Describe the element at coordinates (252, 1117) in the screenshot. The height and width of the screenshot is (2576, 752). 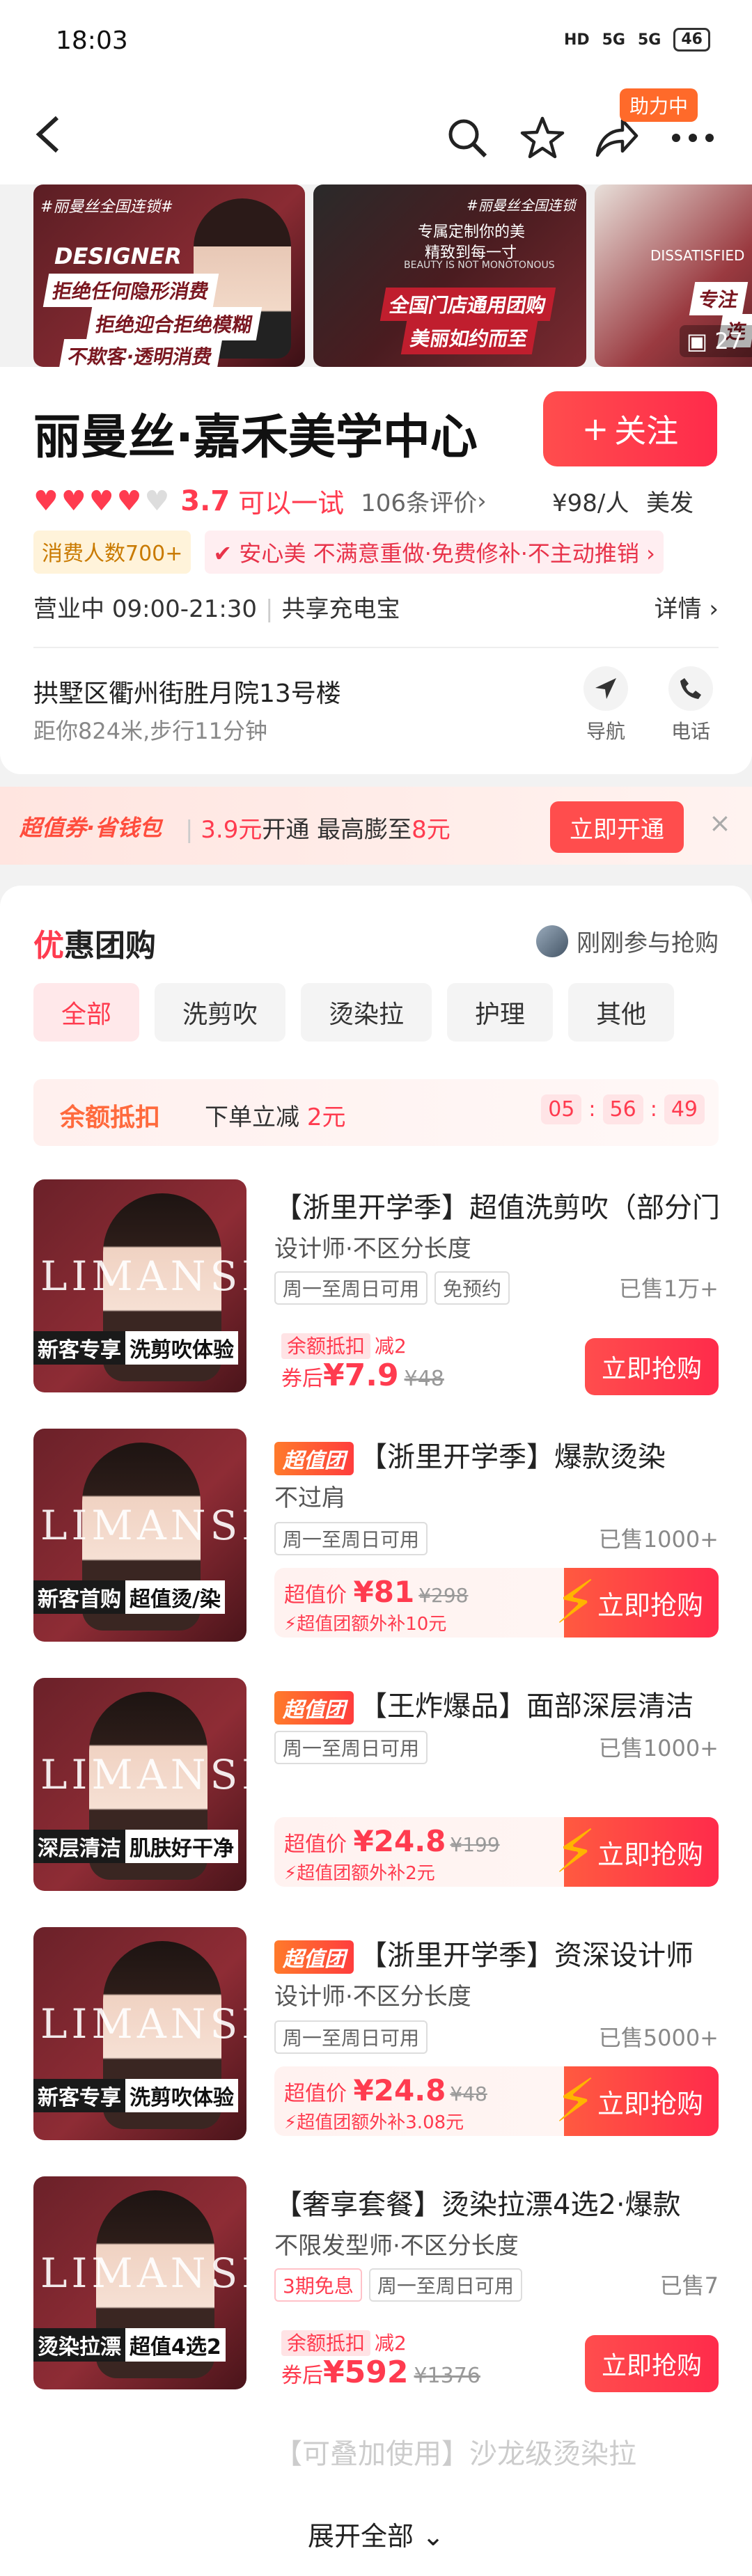
I see `balance-desc-text: 下单立减` at that location.